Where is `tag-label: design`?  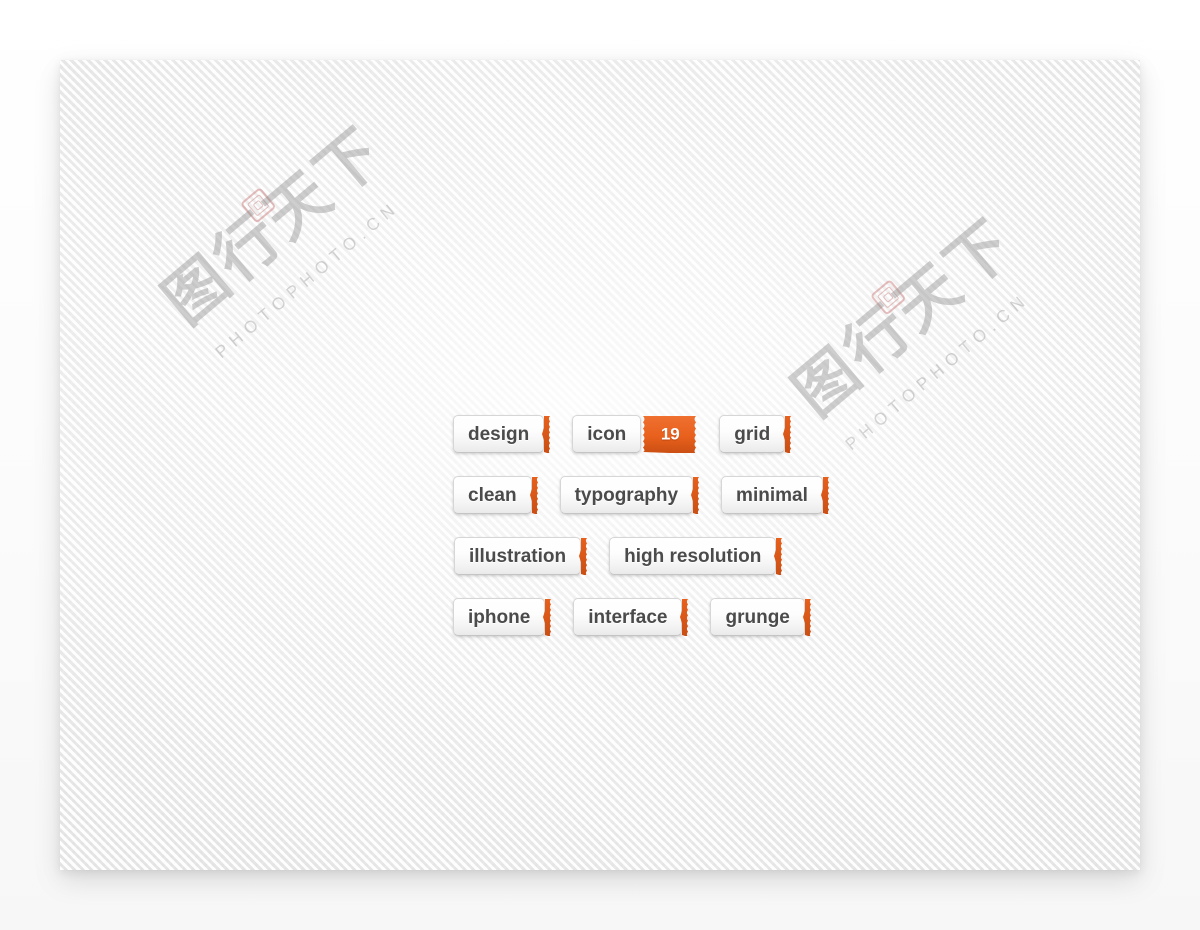 tag-label: design is located at coordinates (499, 434).